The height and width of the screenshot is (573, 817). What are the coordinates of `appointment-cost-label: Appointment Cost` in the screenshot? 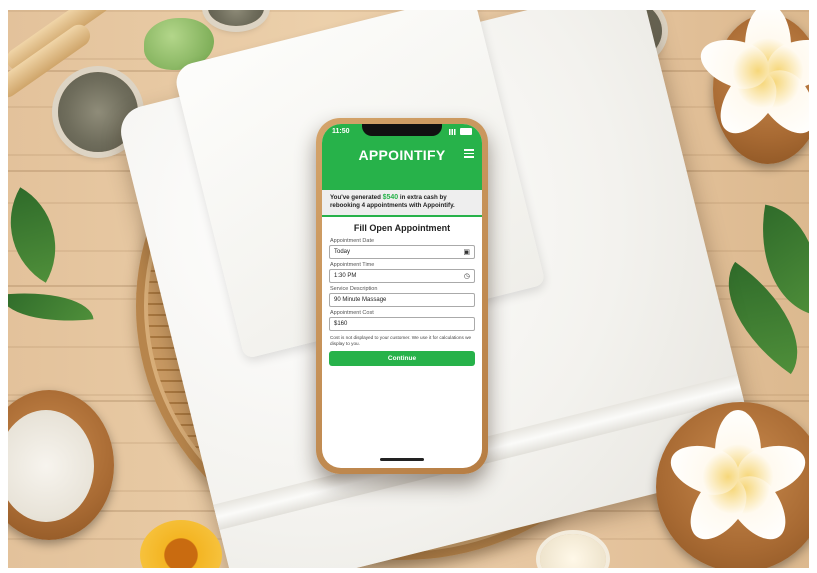 It's located at (352, 313).